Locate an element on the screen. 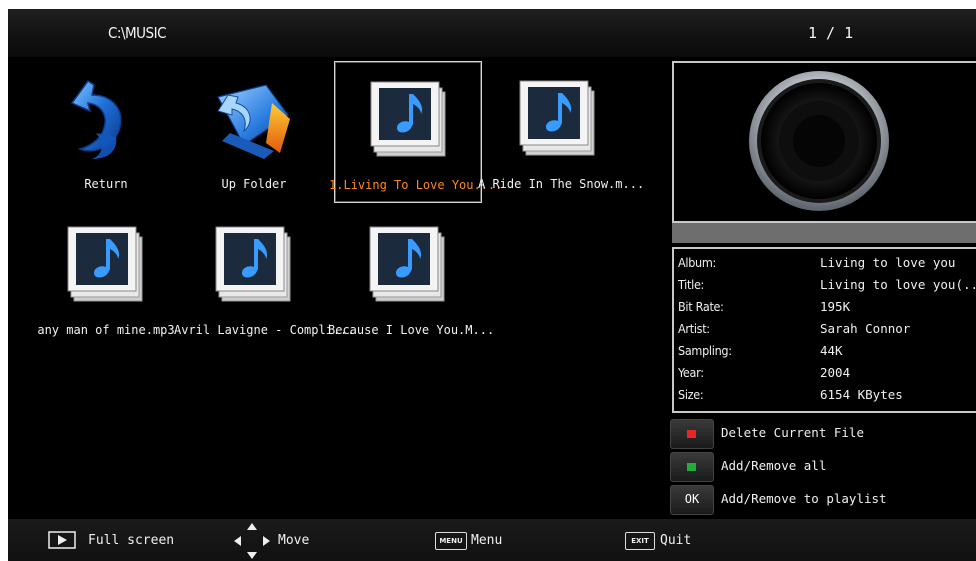 The image size is (976, 561). footer-bar: Full screen Move MENU Menu EXIT Quit is located at coordinates (492, 540).